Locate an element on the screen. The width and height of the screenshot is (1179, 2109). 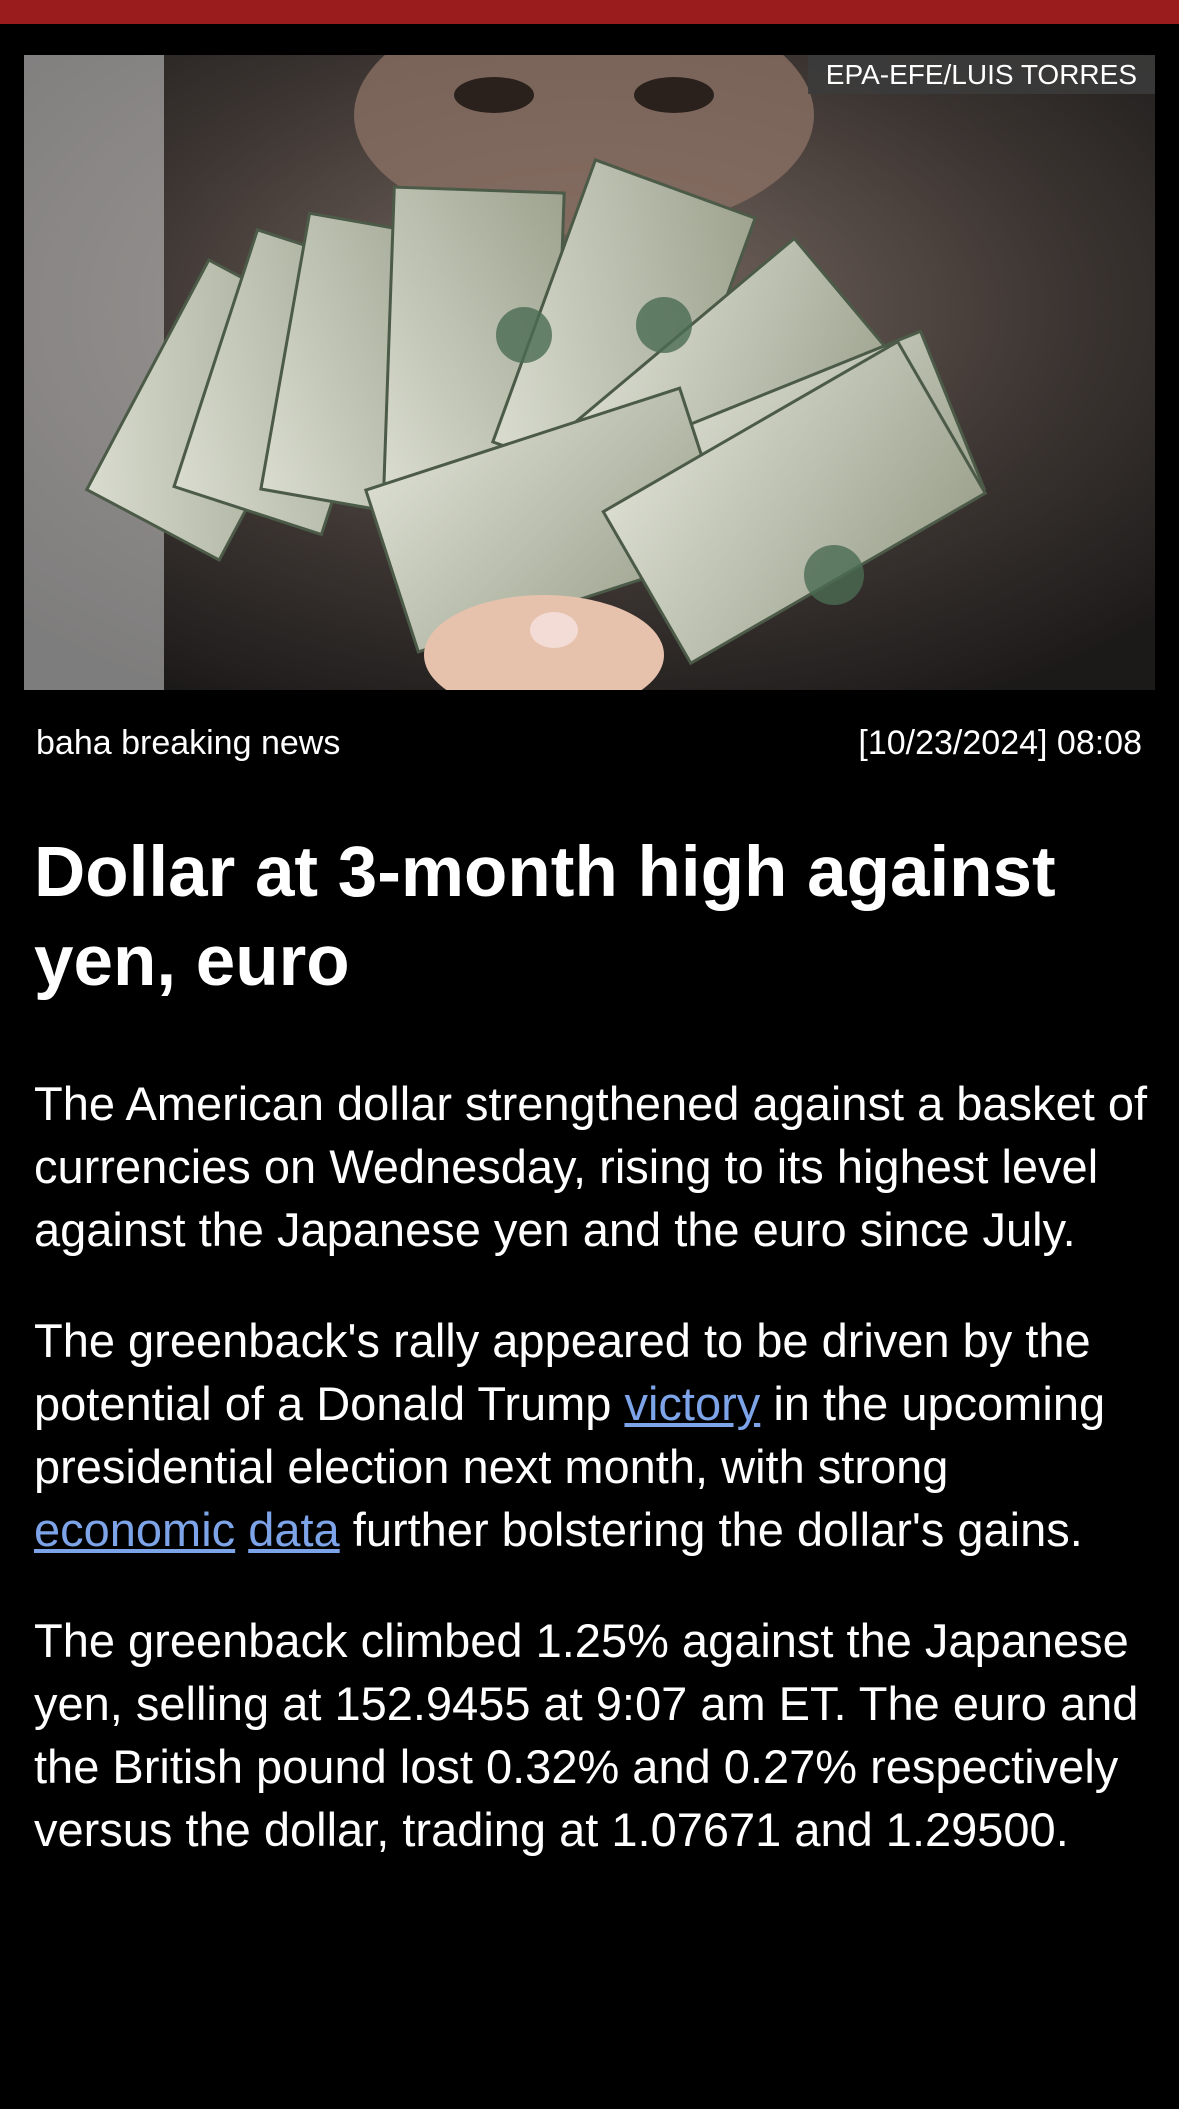
article-headline: Dollar at 3-month high against yen, euro is located at coordinates (545, 917).